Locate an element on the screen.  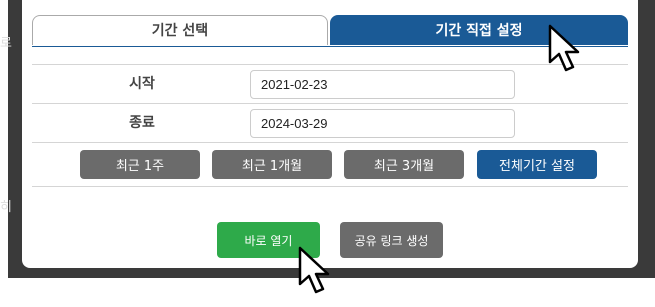
last-1-week-button: 최근 1주 is located at coordinates (140, 164).